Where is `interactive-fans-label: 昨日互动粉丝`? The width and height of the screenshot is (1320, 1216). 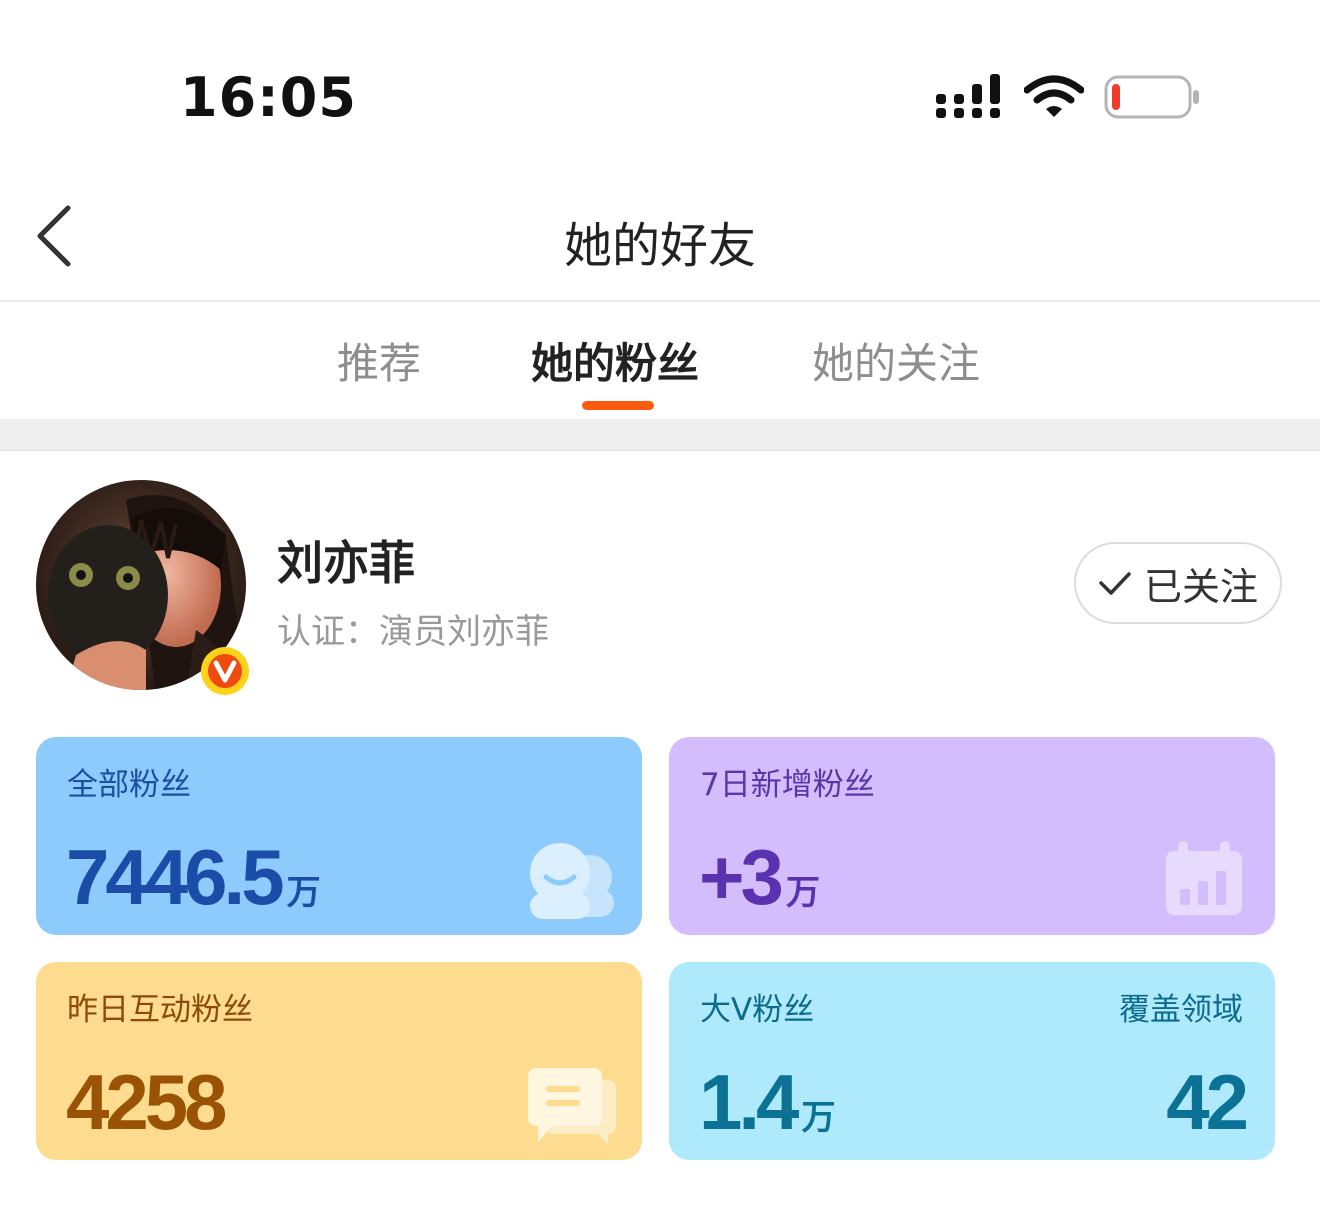 interactive-fans-label: 昨日互动粉丝 is located at coordinates (160, 1010).